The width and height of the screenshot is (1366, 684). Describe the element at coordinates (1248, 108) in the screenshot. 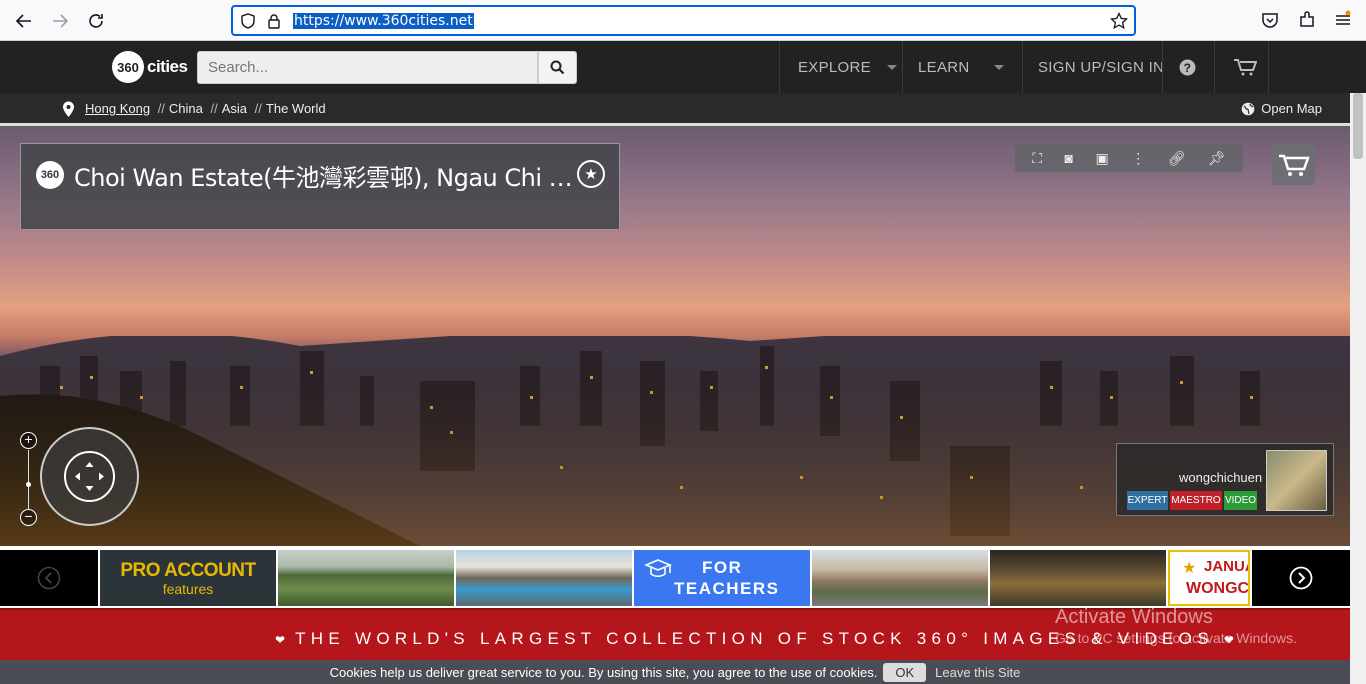

I see `globe-icon` at that location.